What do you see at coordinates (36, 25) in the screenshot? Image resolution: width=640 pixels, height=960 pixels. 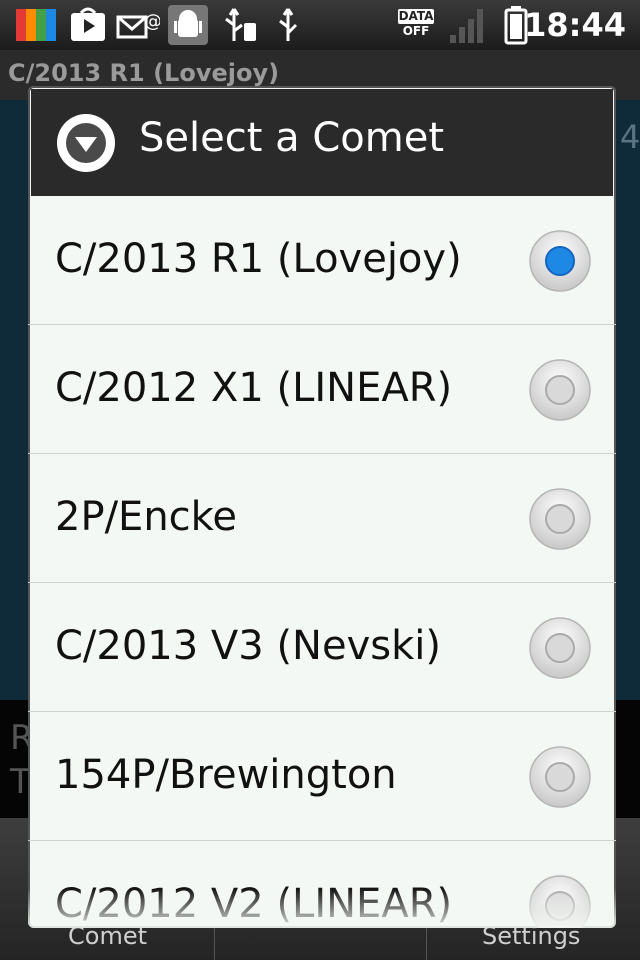 I see `avg-antivirus-icon` at bounding box center [36, 25].